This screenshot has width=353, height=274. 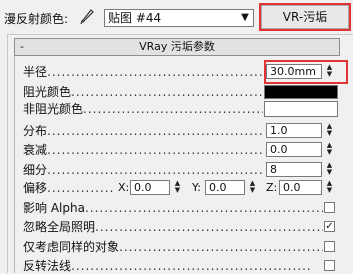 What do you see at coordinates (329, 149) in the screenshot?
I see `falloff-spinner: ▲ ▼` at bounding box center [329, 149].